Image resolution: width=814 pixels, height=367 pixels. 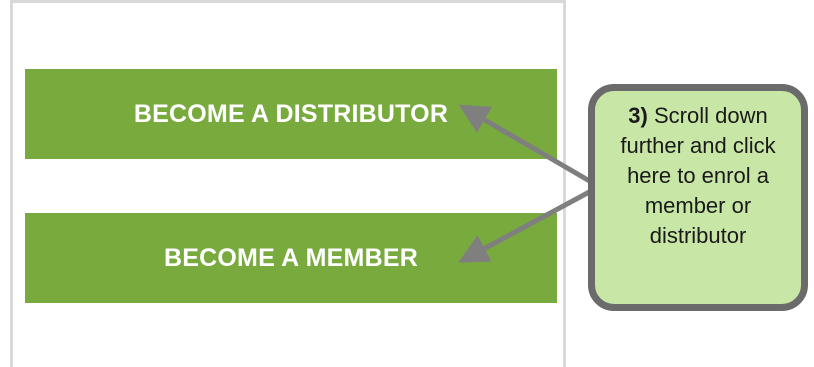 I want to click on callout-step-number: 3), so click(x=638, y=115).